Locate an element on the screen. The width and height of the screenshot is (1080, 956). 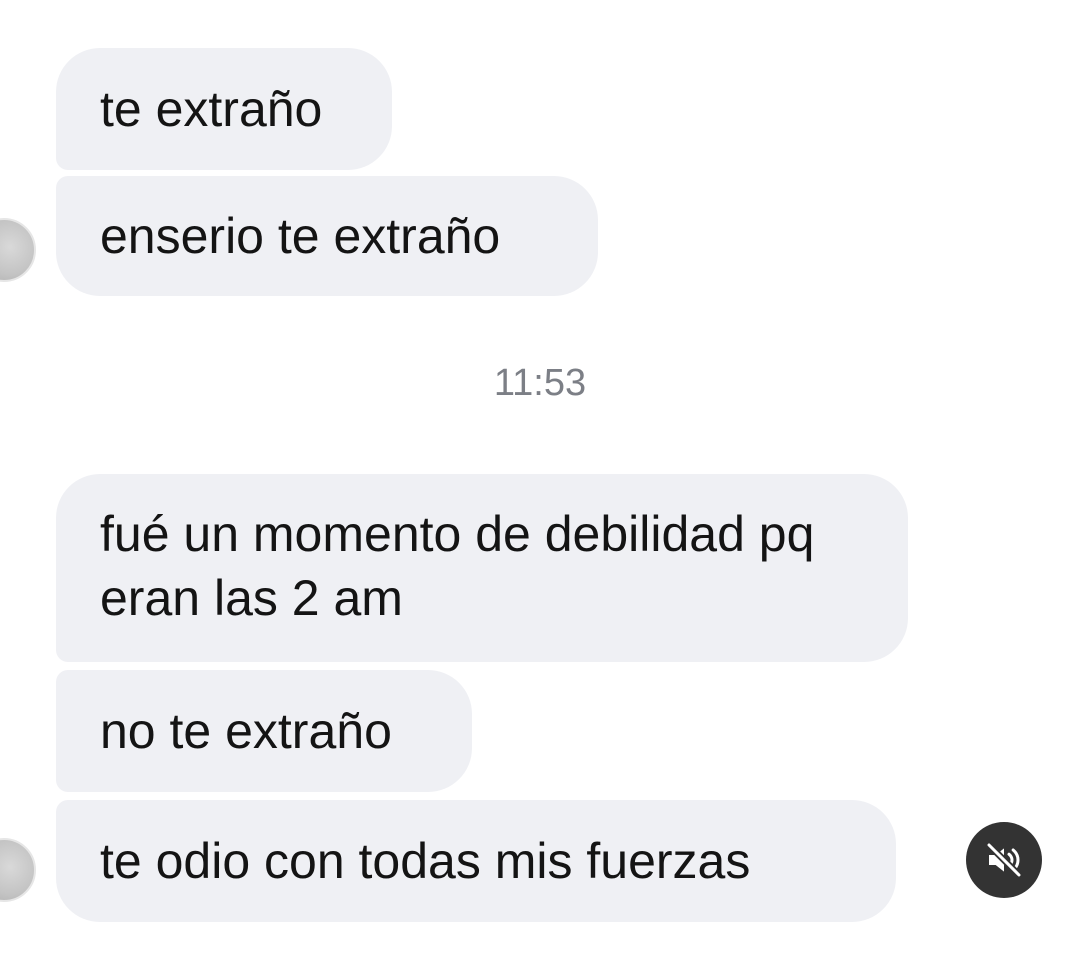
mute-button is located at coordinates (1004, 860).